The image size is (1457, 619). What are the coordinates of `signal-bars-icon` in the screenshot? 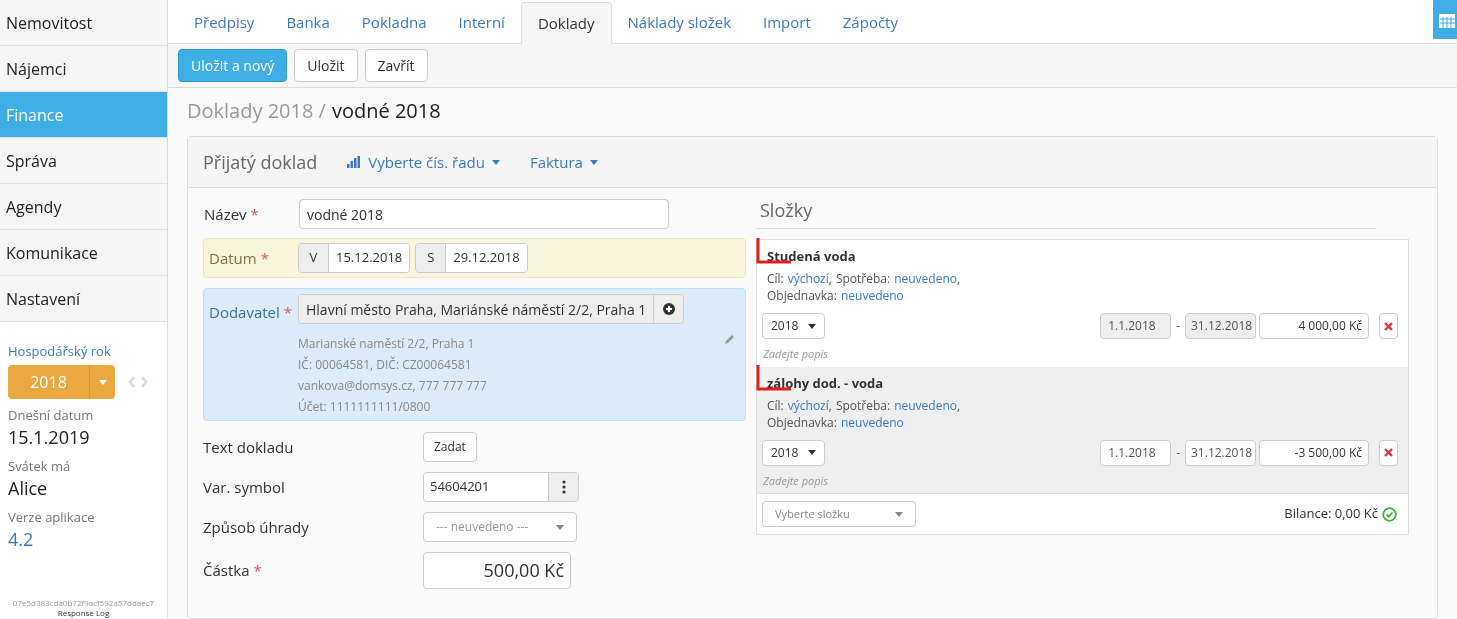 It's located at (354, 162).